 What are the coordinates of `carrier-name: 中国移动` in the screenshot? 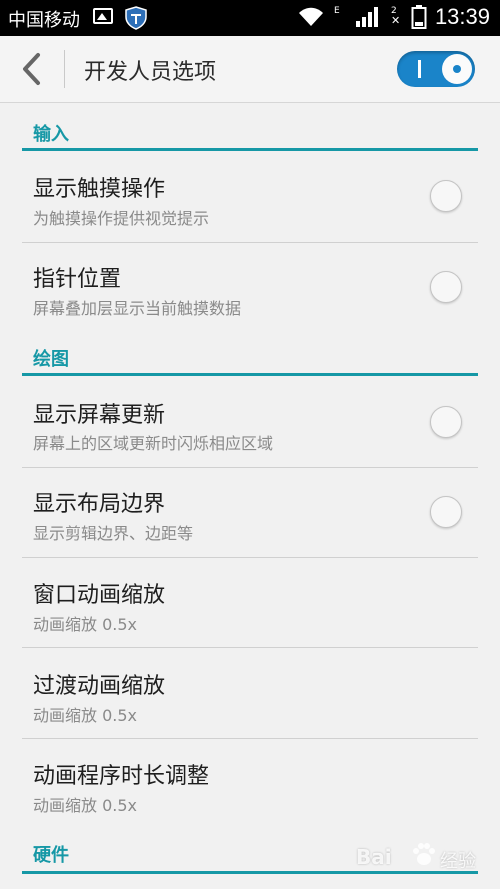 It's located at (44, 20).